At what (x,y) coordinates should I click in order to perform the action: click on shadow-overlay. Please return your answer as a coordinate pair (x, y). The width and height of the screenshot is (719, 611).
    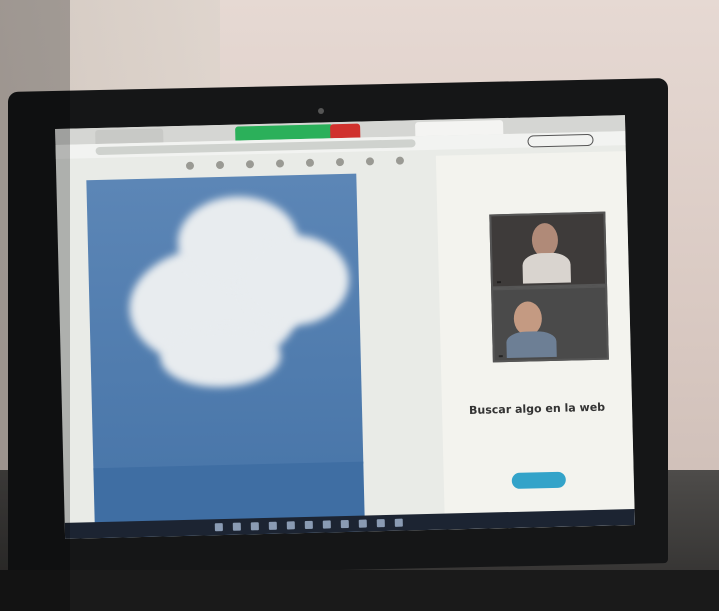
    Looking at the image, I should click on (35, 305).